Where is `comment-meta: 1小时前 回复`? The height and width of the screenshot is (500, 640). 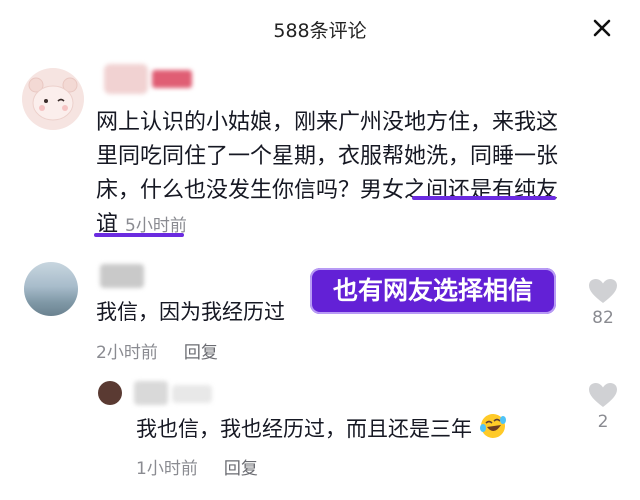
comment-meta: 1小时前 回复 is located at coordinates (210, 466).